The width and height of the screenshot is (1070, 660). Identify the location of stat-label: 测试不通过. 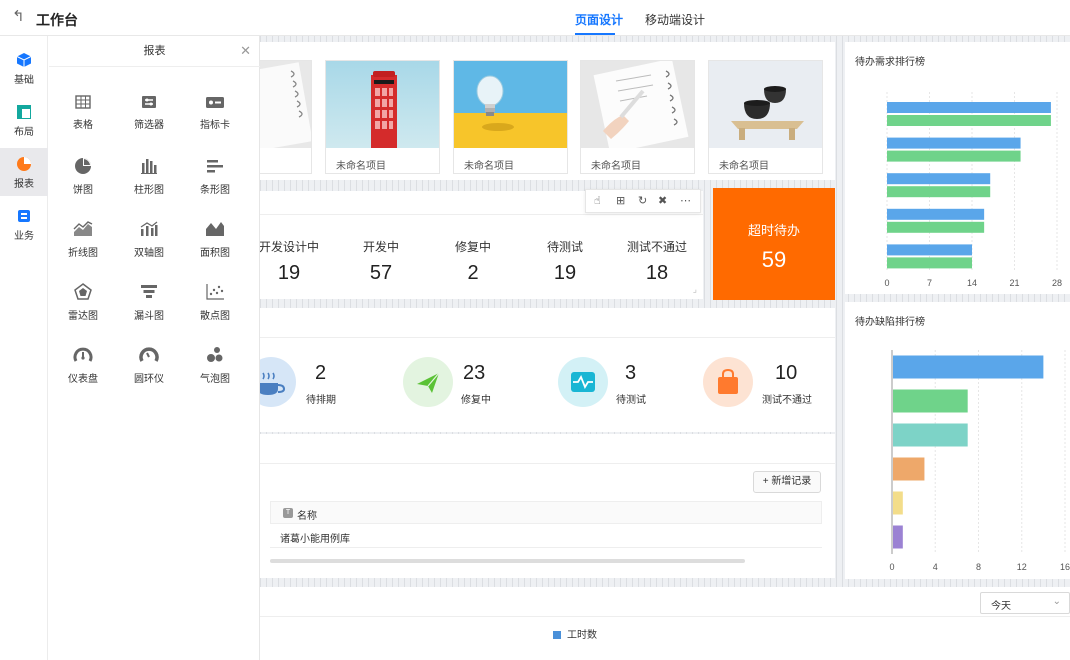
(656, 247).